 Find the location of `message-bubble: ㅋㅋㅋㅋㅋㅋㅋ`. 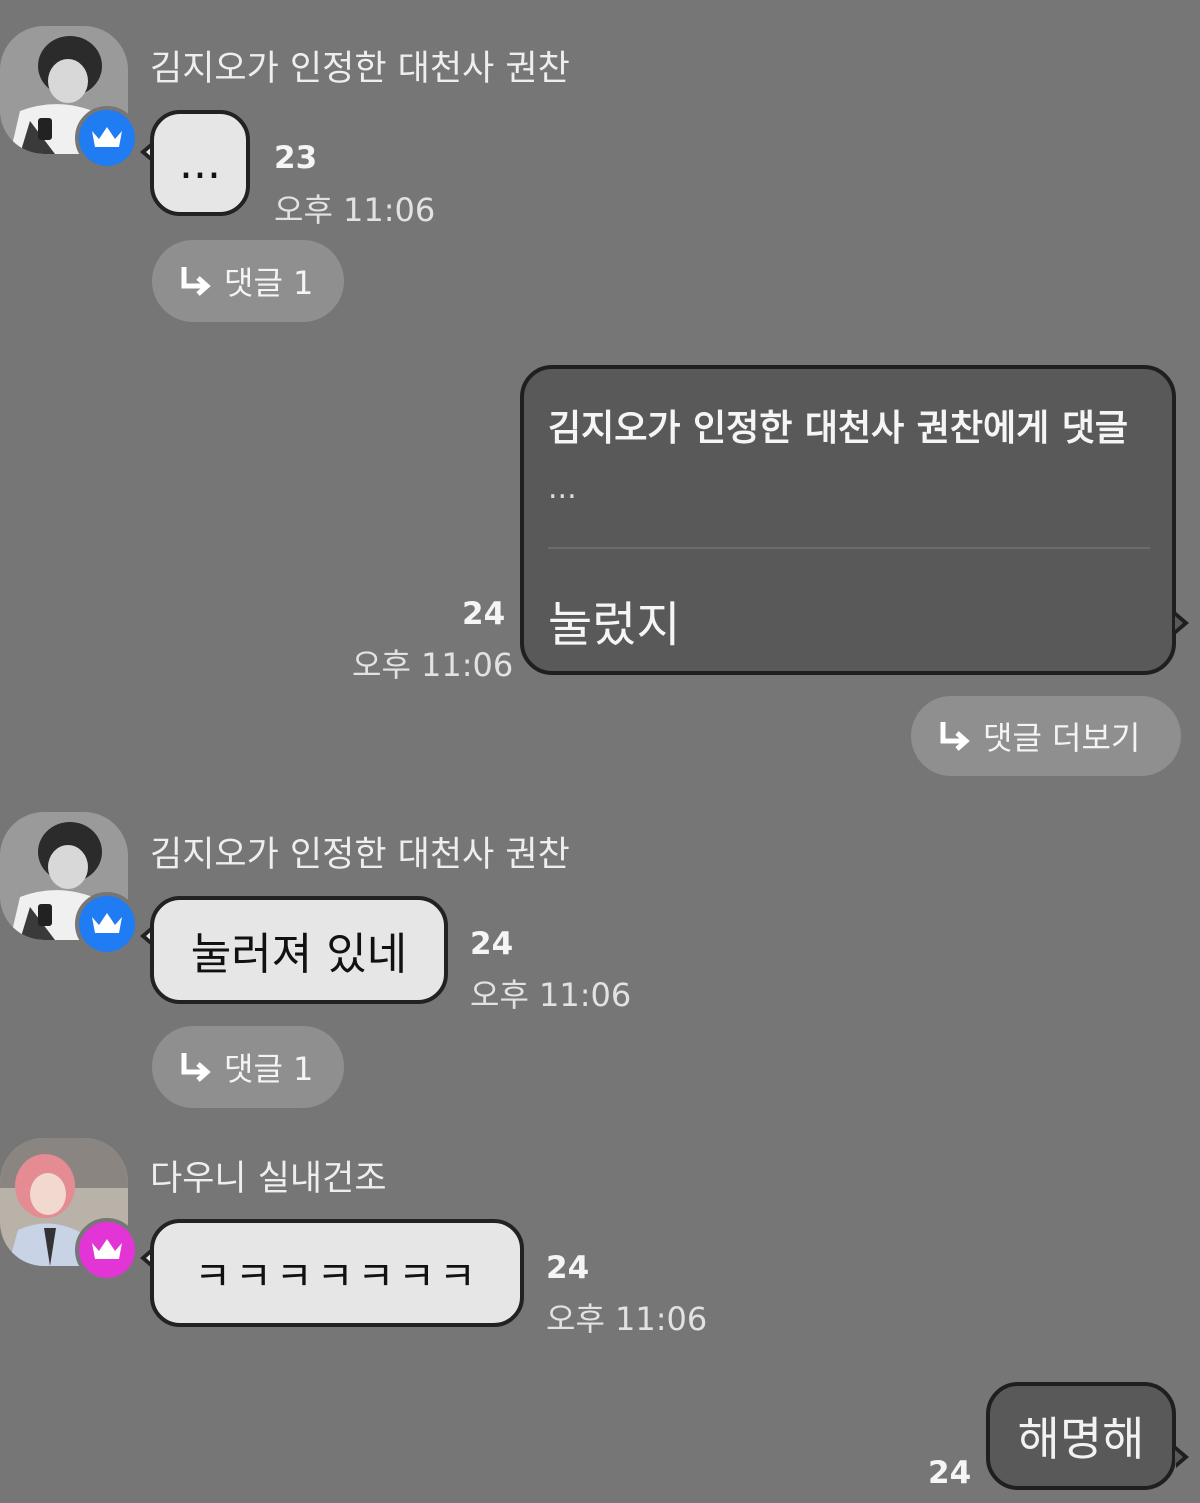

message-bubble: ㅋㅋㅋㅋㅋㅋㅋ is located at coordinates (337, 1273).